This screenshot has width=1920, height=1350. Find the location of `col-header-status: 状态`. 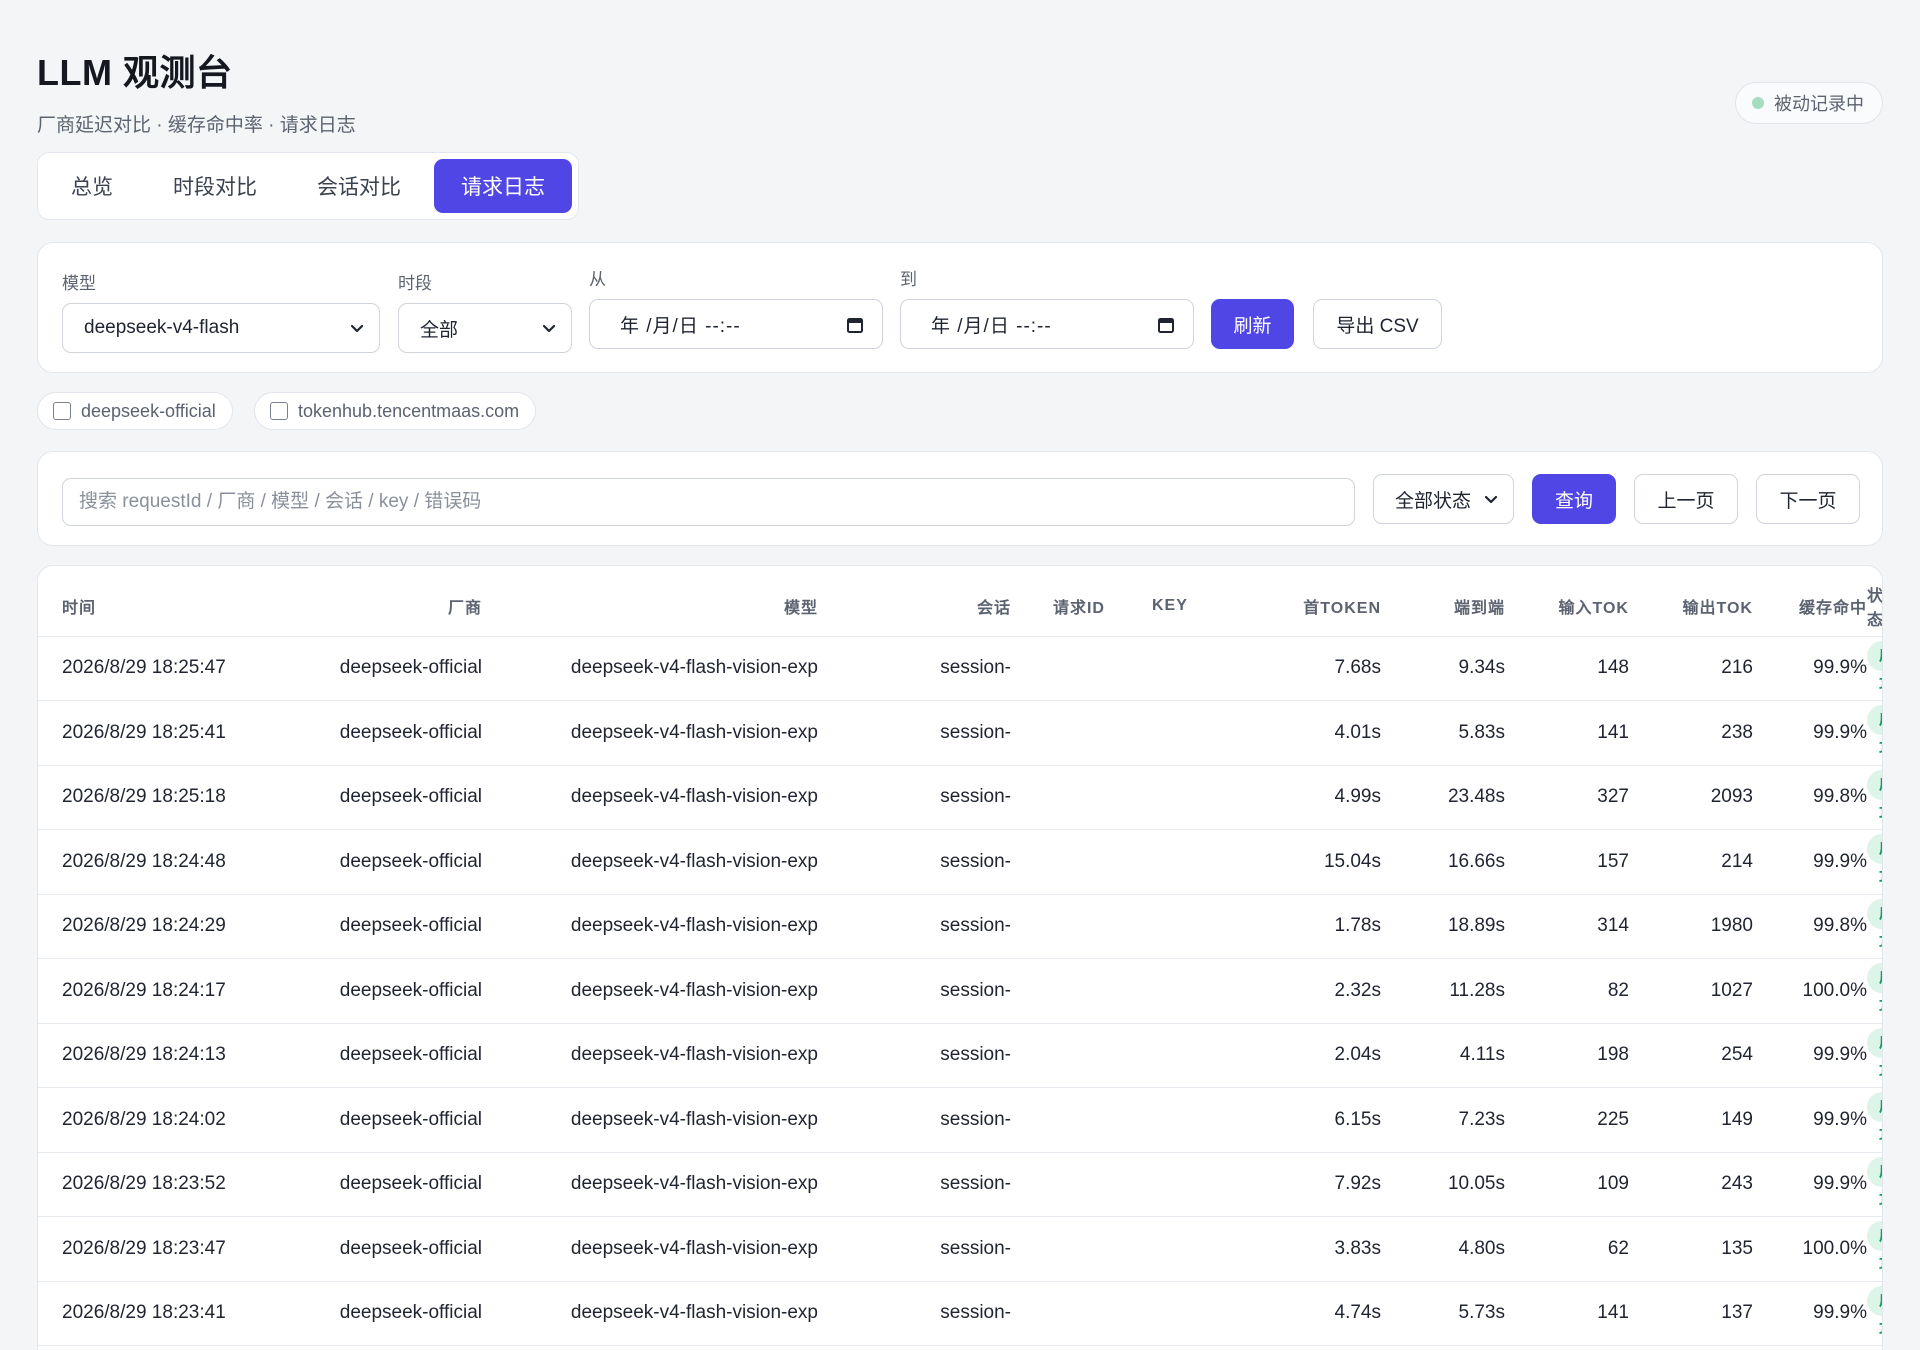

col-header-status: 状态 is located at coordinates (1874, 601).